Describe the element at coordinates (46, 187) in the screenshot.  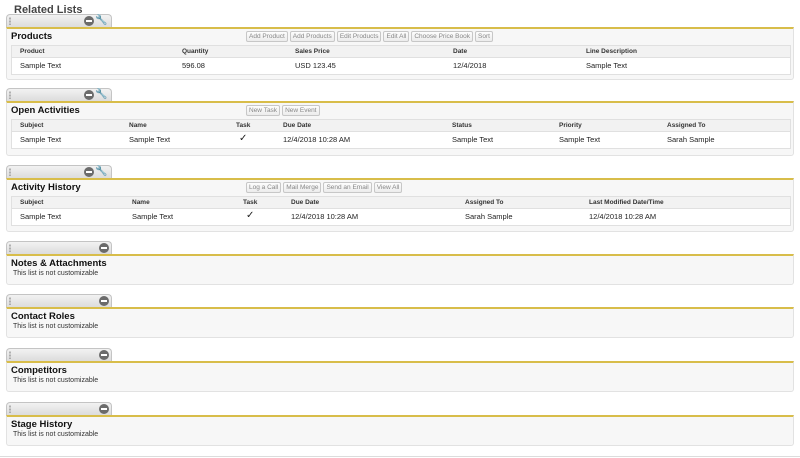
I see `panel-title: Activity History` at that location.